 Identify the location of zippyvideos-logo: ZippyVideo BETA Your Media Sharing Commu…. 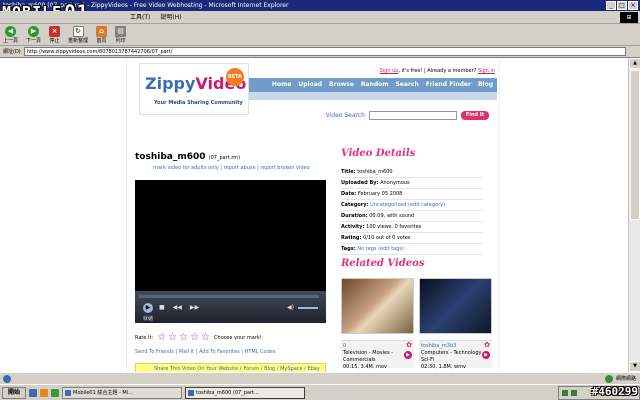
(194, 89).